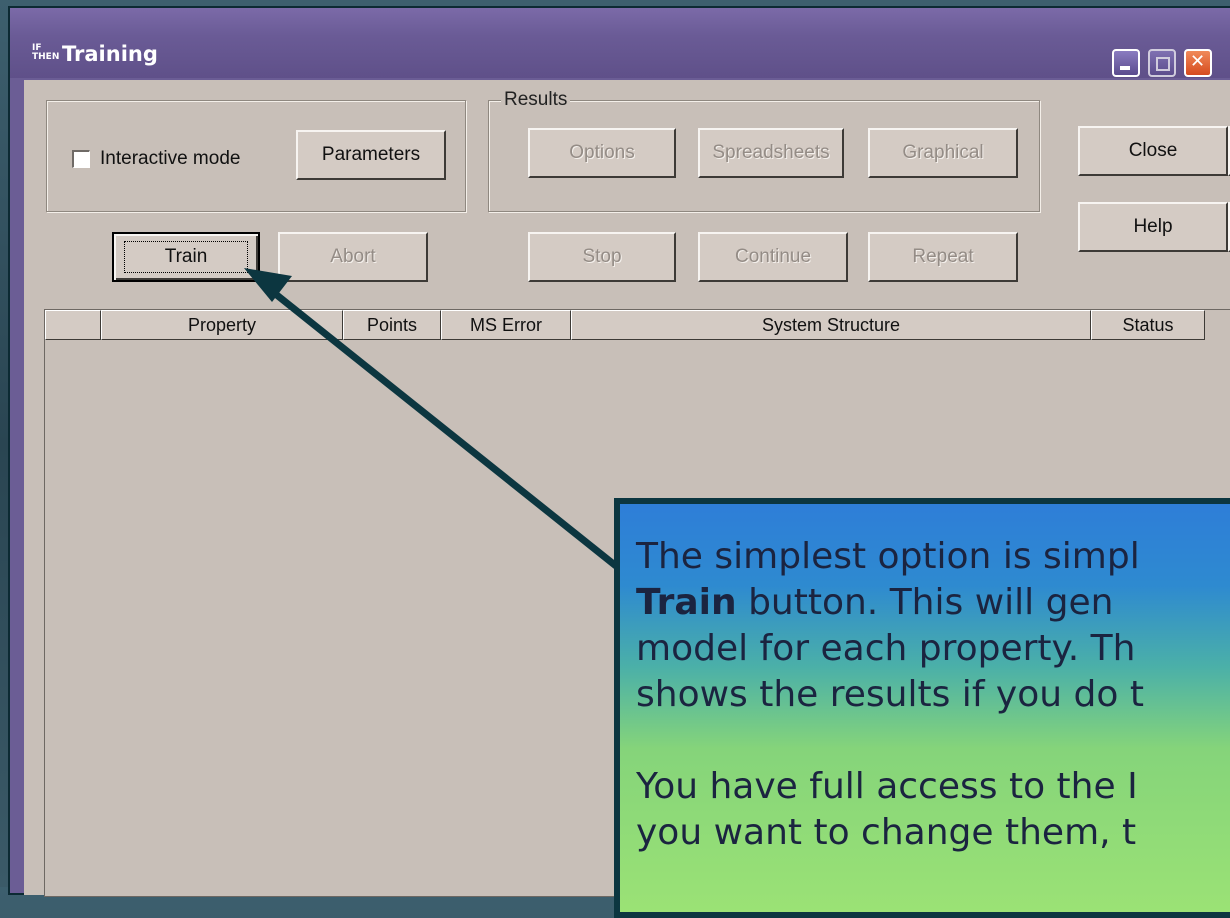 The image size is (1230, 918). Describe the element at coordinates (442, 427) in the screenshot. I see `arrow-shaft` at that location.